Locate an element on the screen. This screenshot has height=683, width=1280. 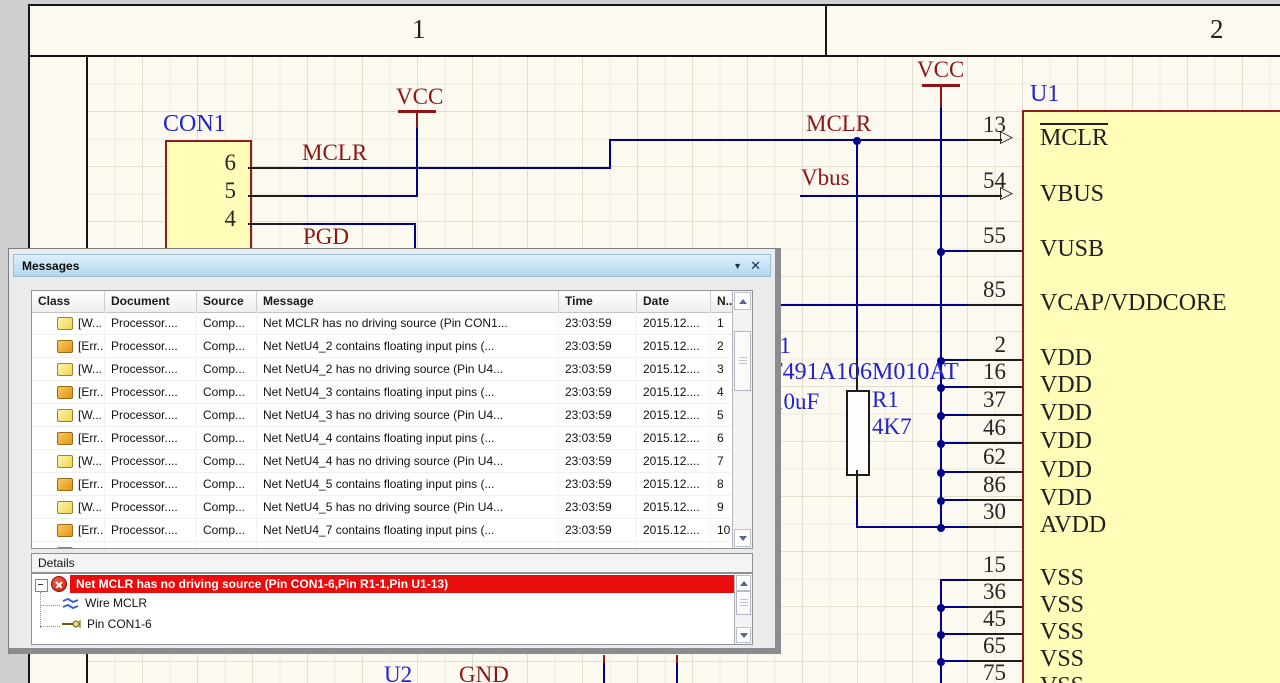
details-scrollbar is located at coordinates (743, 609).